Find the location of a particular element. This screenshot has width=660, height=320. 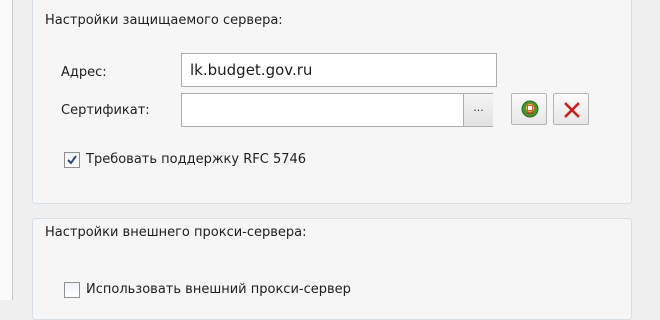

address-input: lk.budget.gov.ru is located at coordinates (339, 70).